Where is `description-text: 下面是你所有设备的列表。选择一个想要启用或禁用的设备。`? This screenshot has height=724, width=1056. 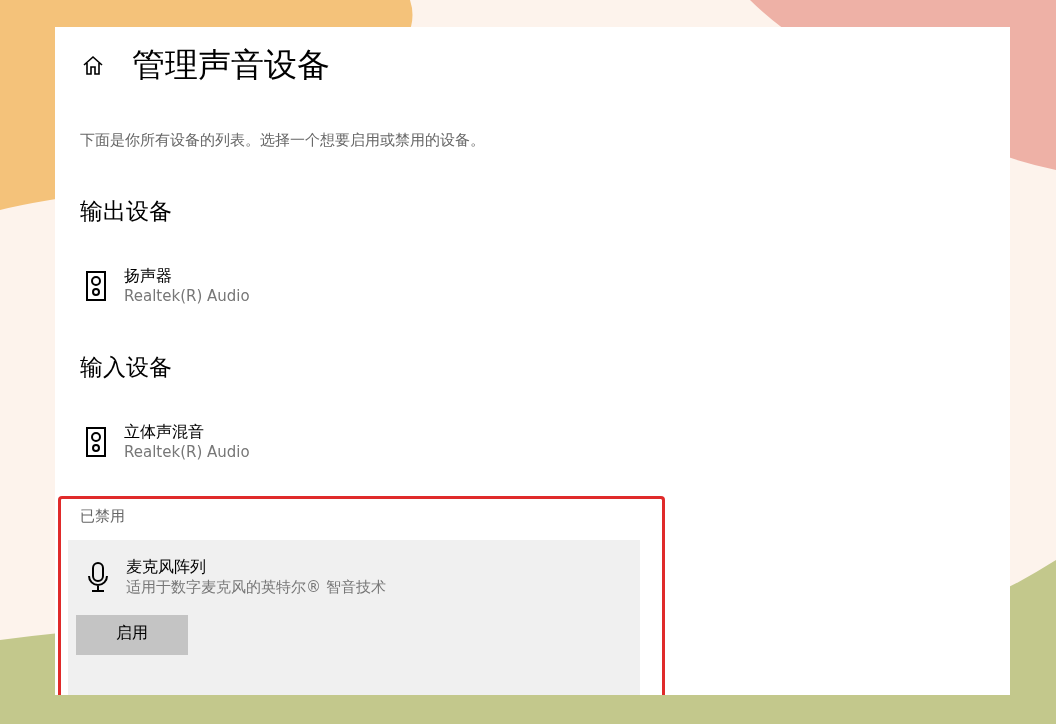
description-text: 下面是你所有设备的列表。选择一个想要启用或禁用的设备。 is located at coordinates (283, 140).